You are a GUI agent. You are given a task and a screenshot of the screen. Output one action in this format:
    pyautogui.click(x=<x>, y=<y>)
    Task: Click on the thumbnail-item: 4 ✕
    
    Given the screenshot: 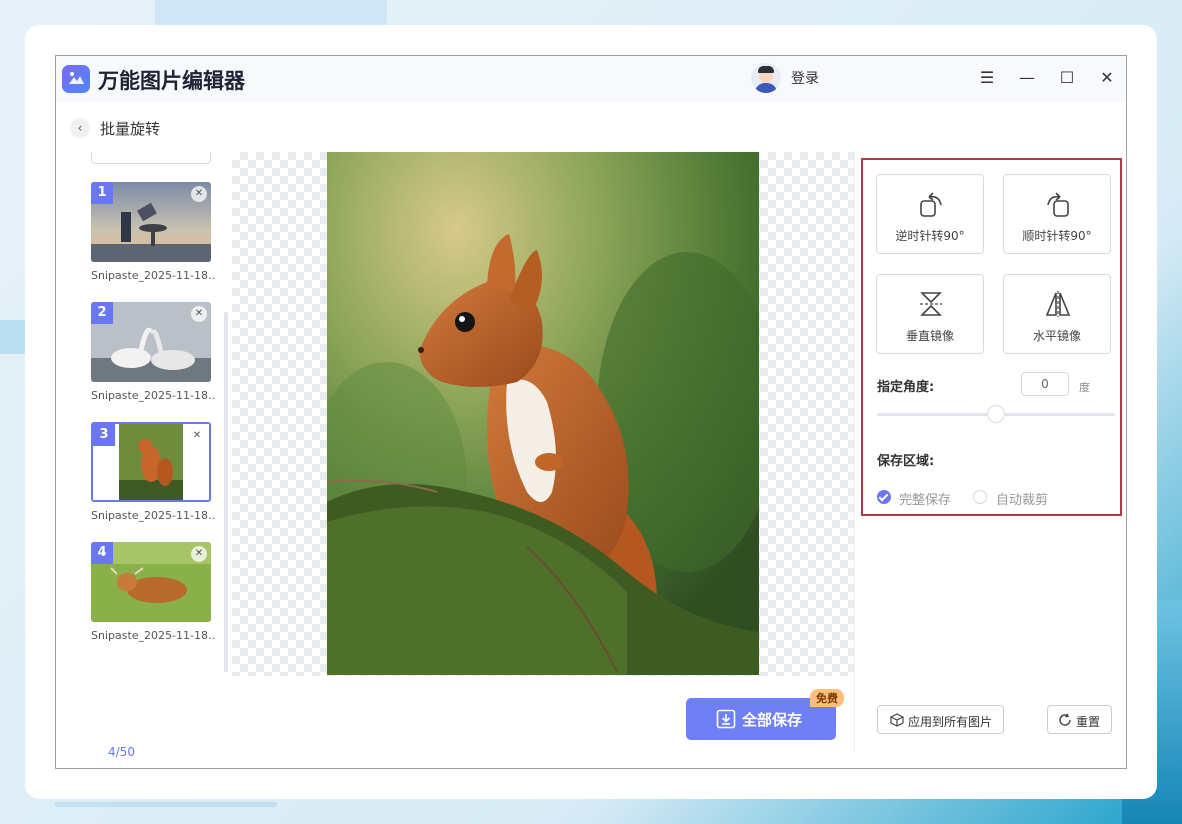 What is the action you would take?
    pyautogui.click(x=151, y=582)
    